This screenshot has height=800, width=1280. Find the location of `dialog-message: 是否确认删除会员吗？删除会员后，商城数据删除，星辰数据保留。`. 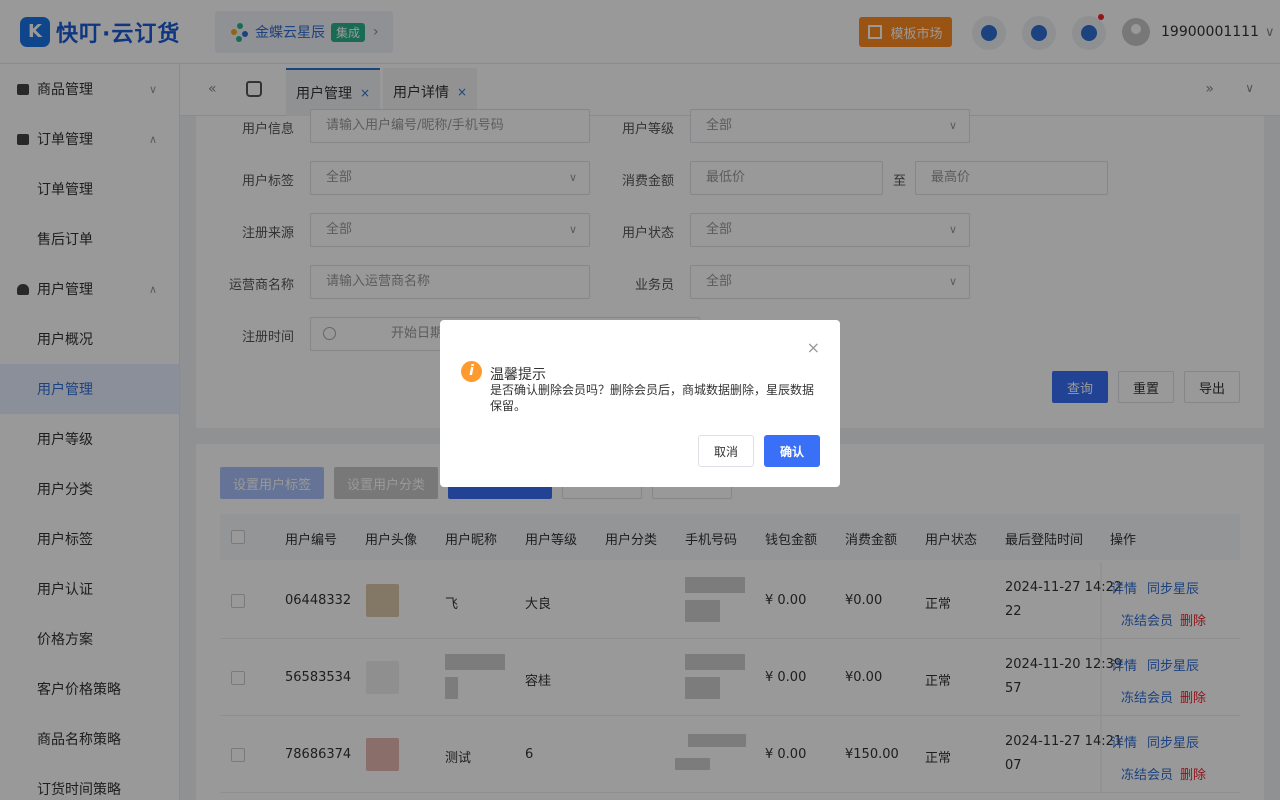

dialog-message: 是否确认删除会员吗？删除会员后，商城数据删除，星辰数据保留。 is located at coordinates (652, 398).